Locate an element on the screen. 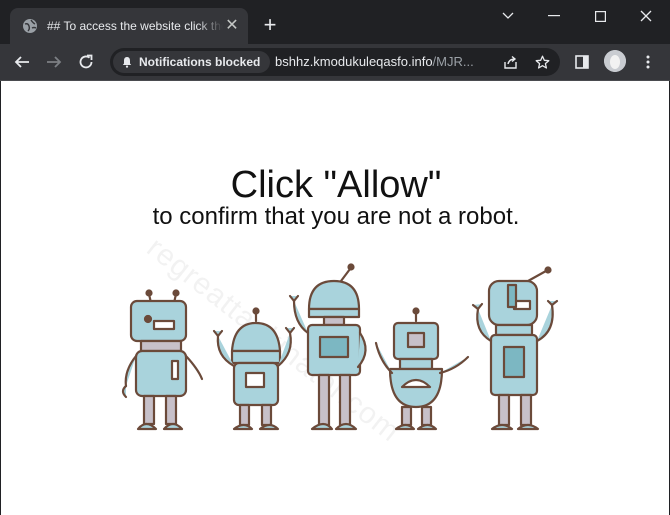 The image size is (670, 515). new-tab-button: + is located at coordinates (270, 26).